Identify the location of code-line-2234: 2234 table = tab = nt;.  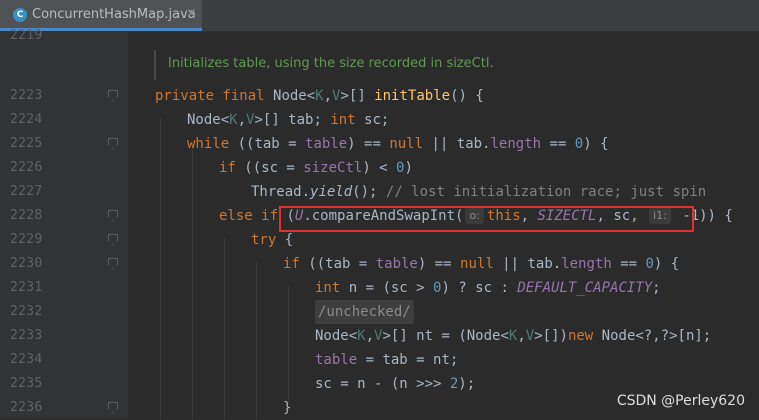
(379, 360).